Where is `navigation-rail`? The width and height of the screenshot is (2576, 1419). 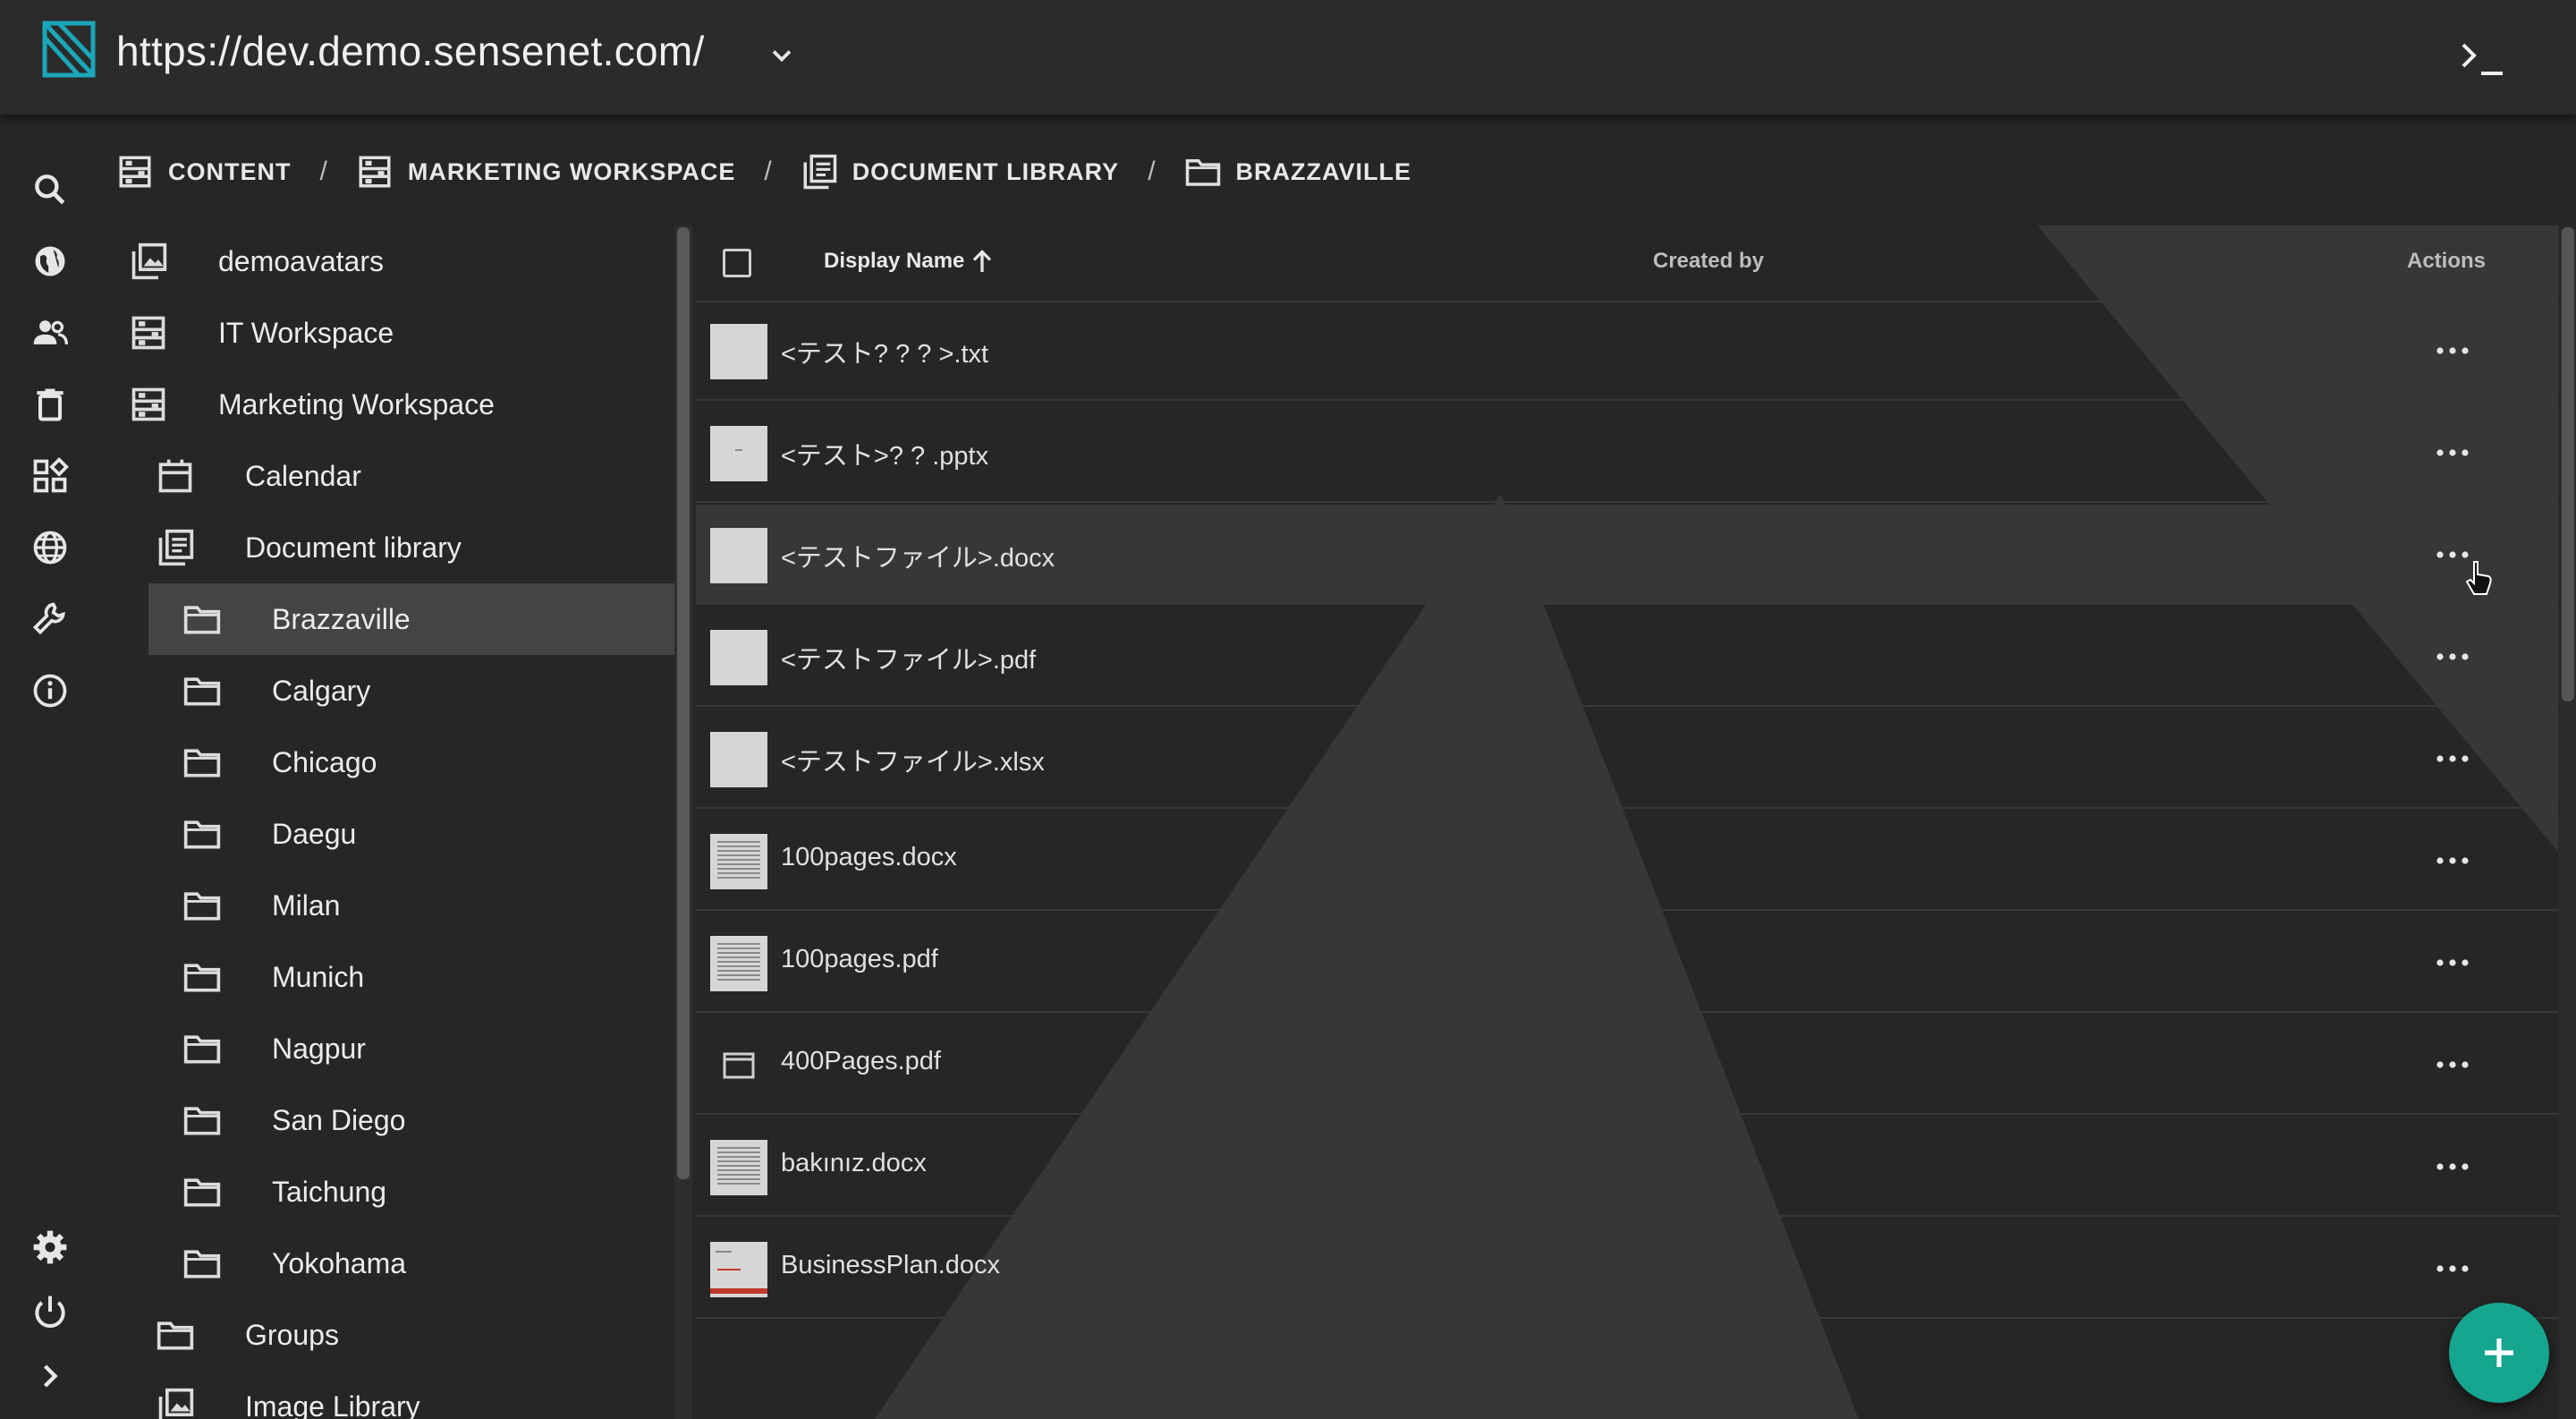 navigation-rail is located at coordinates (50, 767).